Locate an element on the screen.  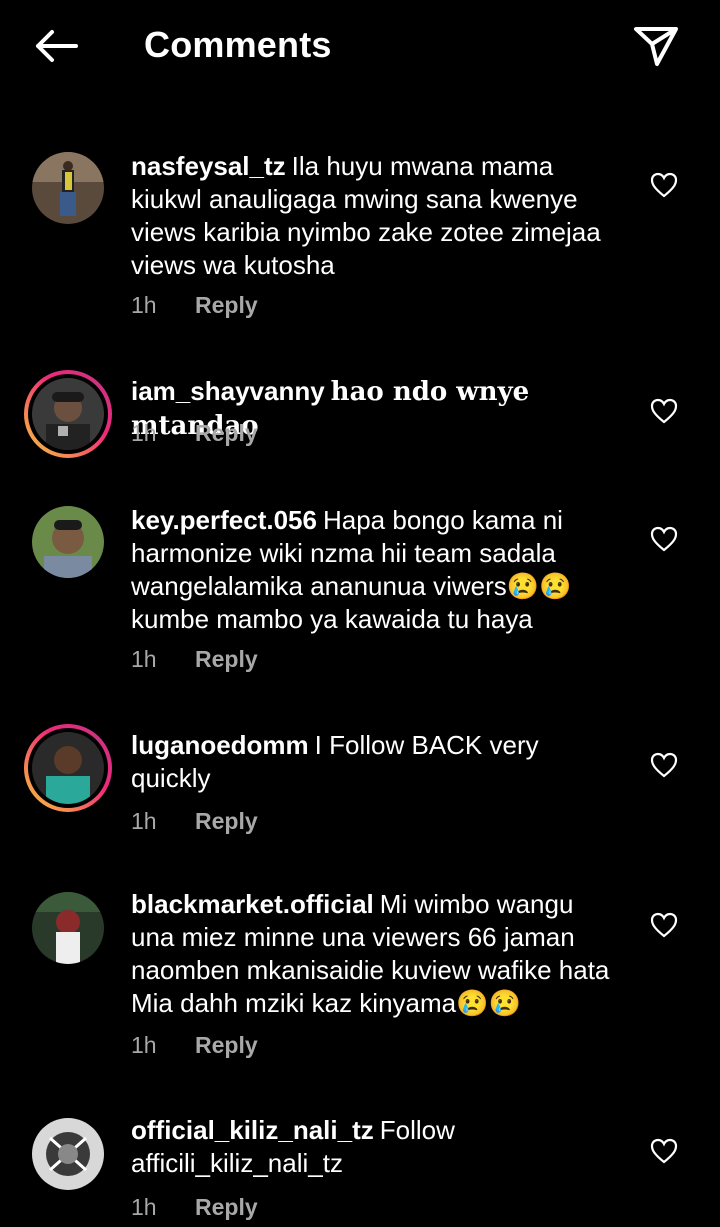
comment-username: nasfeysal_tz is located at coordinates (208, 166).